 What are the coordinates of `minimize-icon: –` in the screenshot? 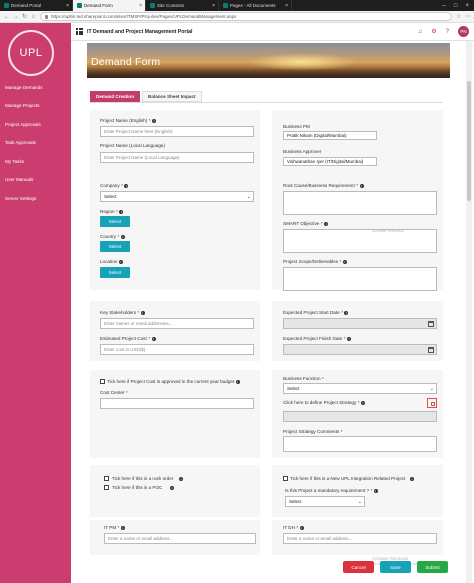 It's located at (444, 6).